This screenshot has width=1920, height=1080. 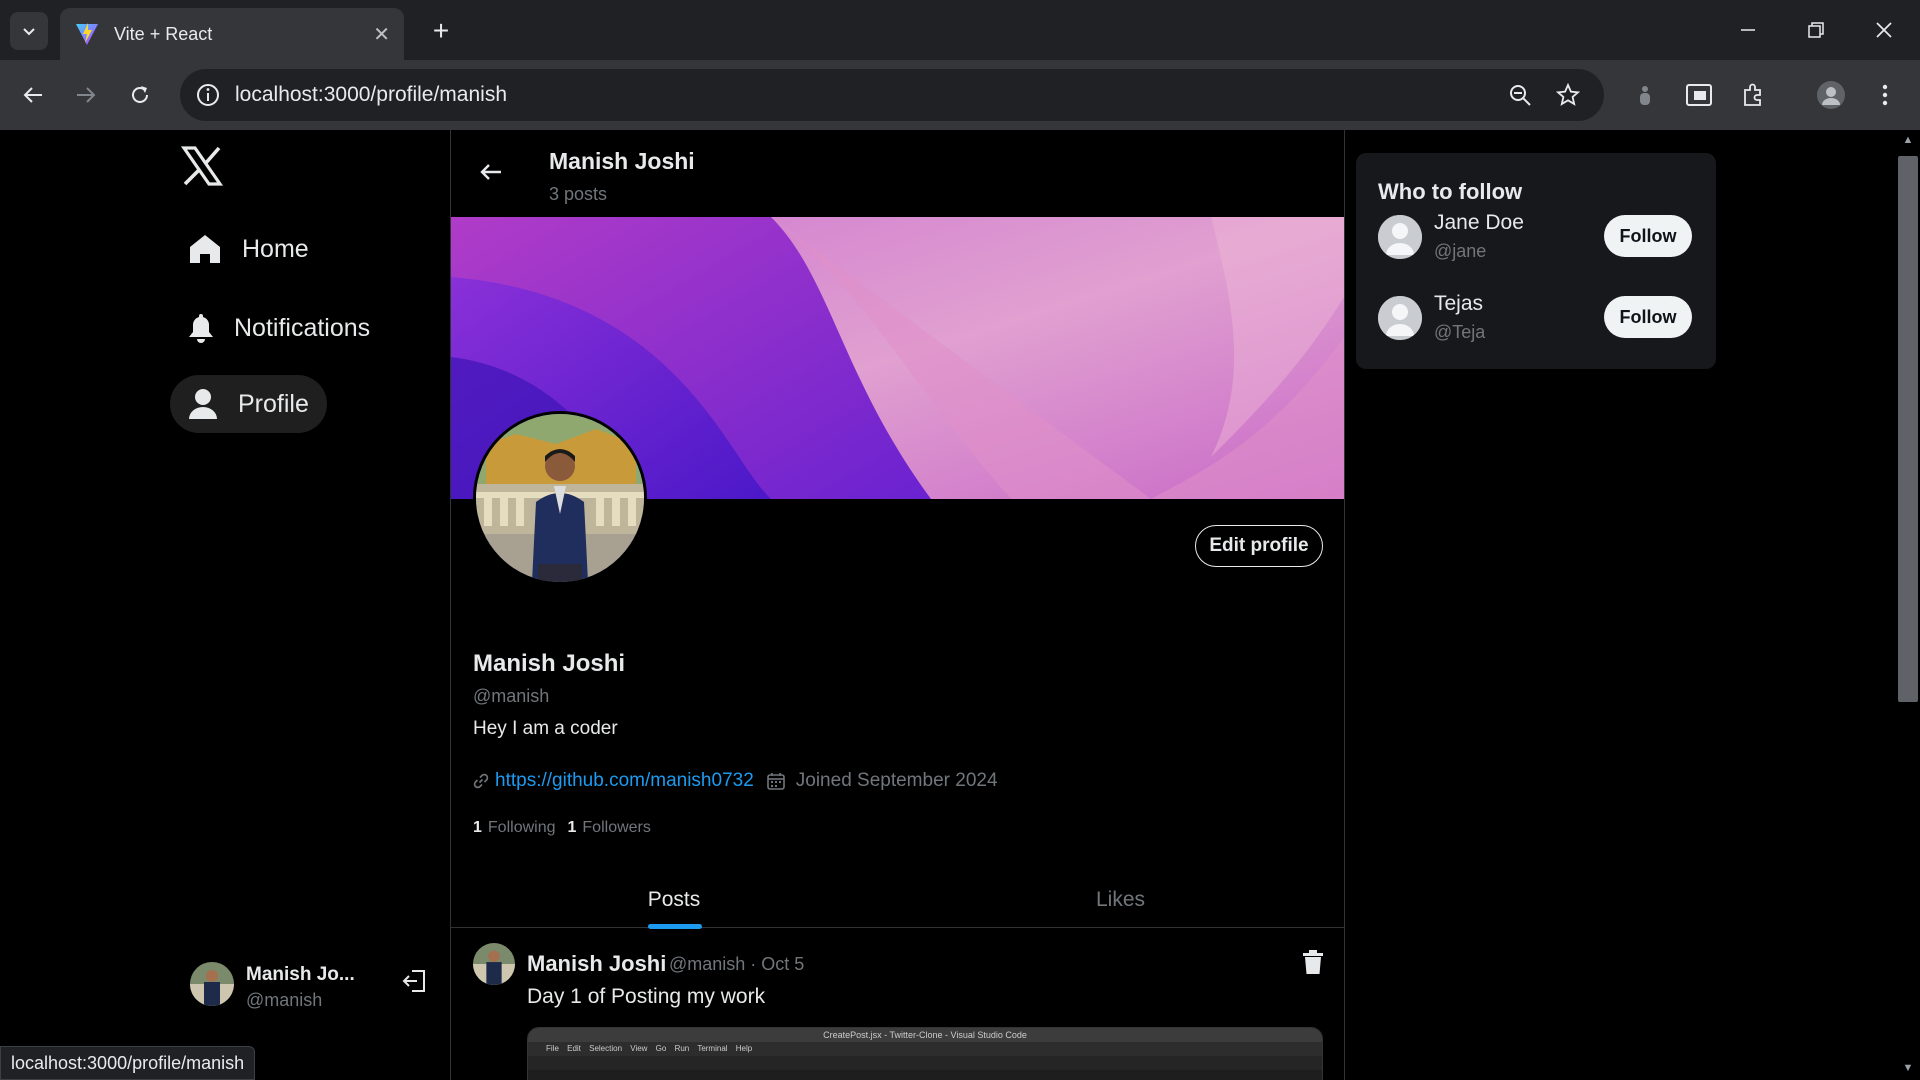 What do you see at coordinates (892, 95) in the screenshot?
I see `address-bar: localhost:3000/profile/manish` at bounding box center [892, 95].